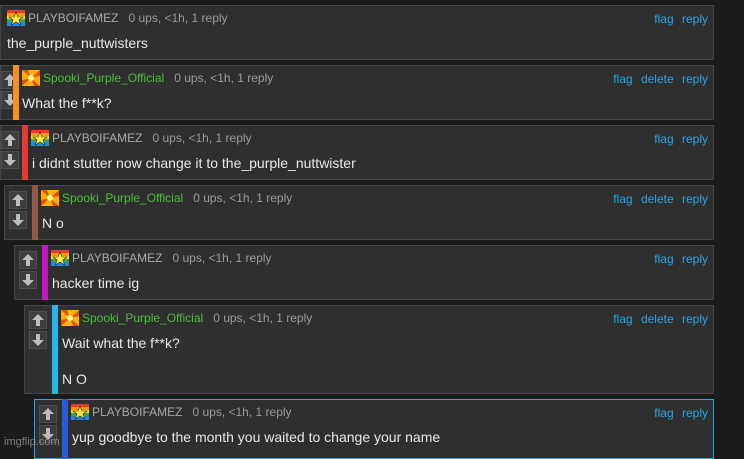 This screenshot has height=459, width=744. Describe the element at coordinates (77, 43) in the screenshot. I see `comment-text: the_purple_nuttwisters` at that location.